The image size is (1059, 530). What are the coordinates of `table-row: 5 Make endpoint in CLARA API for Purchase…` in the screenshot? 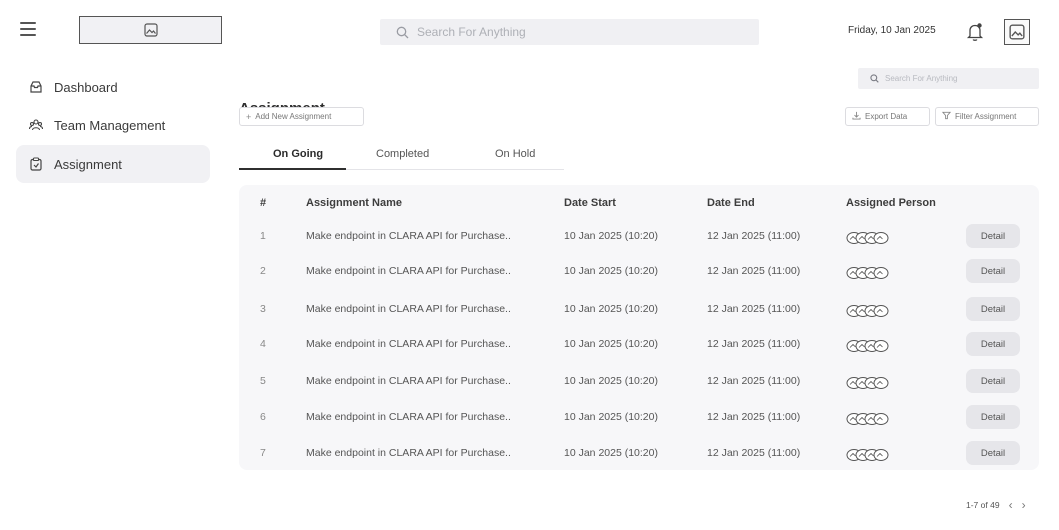 It's located at (639, 382).